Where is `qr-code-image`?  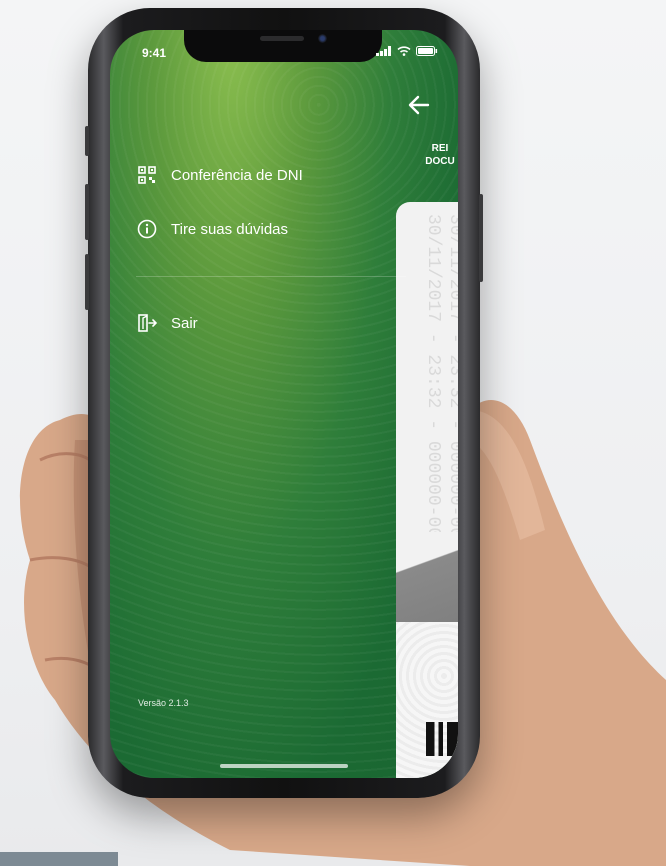 qr-code-image is located at coordinates (442, 739).